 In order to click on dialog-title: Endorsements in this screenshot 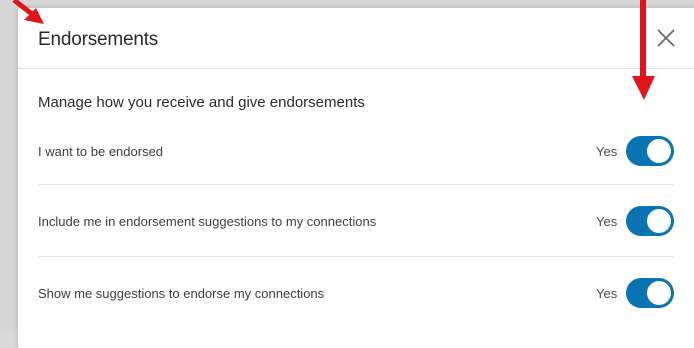, I will do `click(98, 39)`.